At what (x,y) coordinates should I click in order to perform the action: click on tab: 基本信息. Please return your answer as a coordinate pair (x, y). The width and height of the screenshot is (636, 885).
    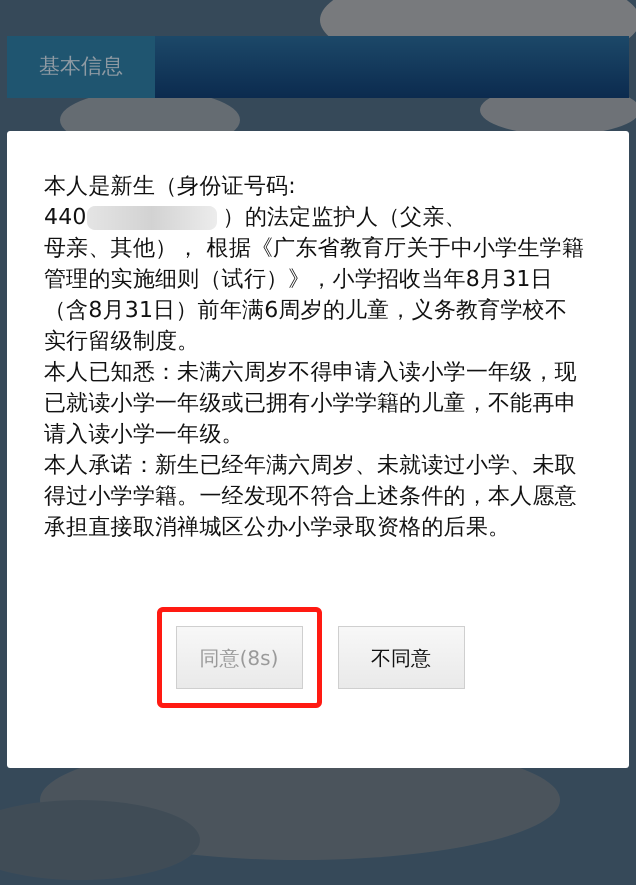
    Looking at the image, I should click on (81, 67).